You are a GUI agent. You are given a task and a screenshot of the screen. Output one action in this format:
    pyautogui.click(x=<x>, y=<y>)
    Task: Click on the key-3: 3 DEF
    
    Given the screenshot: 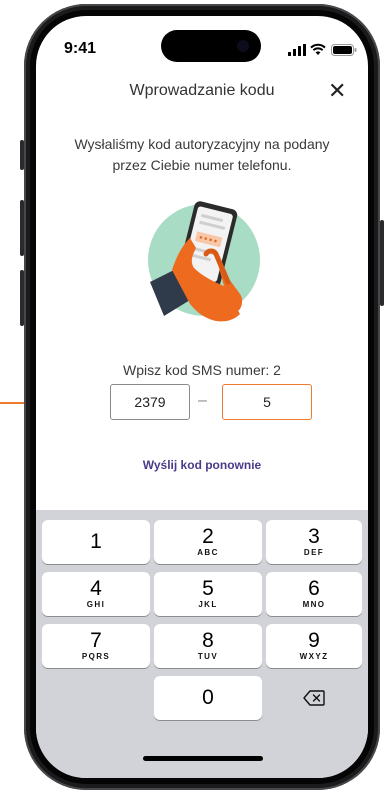 What is the action you would take?
    pyautogui.click(x=314, y=542)
    